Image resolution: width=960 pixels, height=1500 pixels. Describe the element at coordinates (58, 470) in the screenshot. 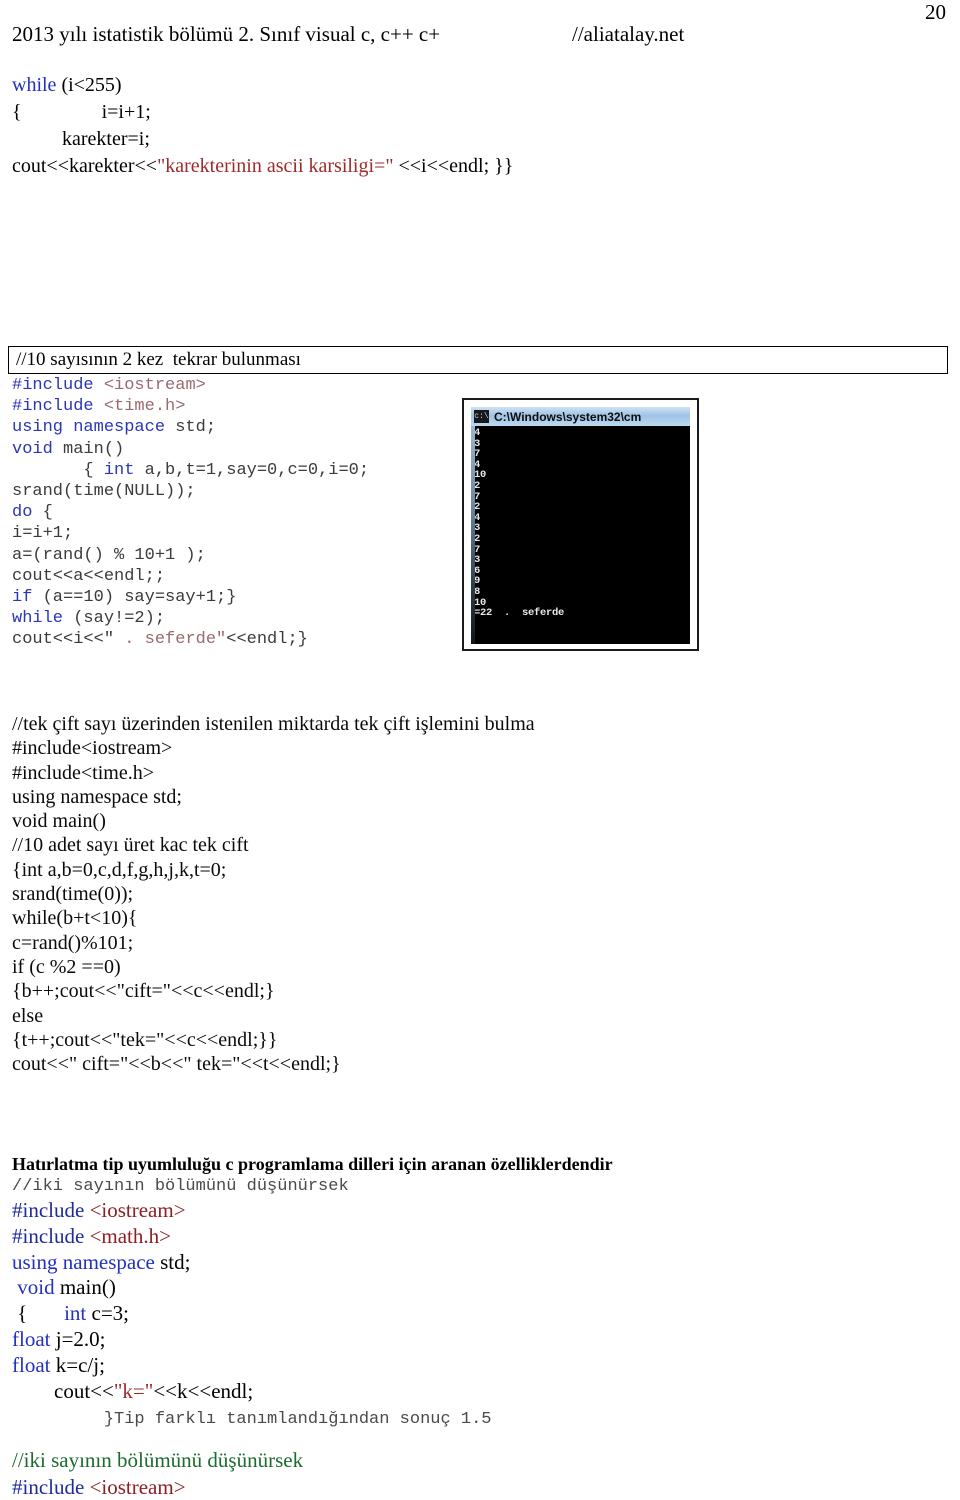

I see `mono1-line5-pre: {` at that location.